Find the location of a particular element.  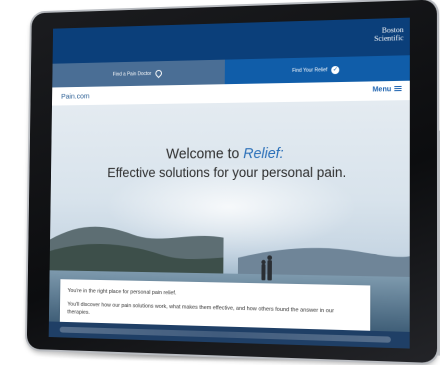

menu-label: Menu is located at coordinates (382, 90).